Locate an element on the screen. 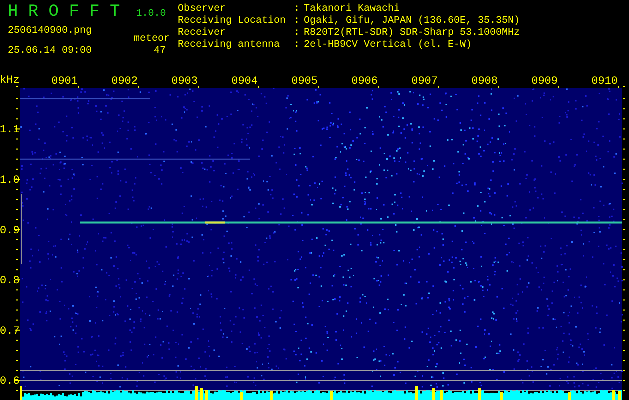  info-value: Ogaki, Gifu, JAPAN (136.60E, 35.35N) is located at coordinates (412, 22).